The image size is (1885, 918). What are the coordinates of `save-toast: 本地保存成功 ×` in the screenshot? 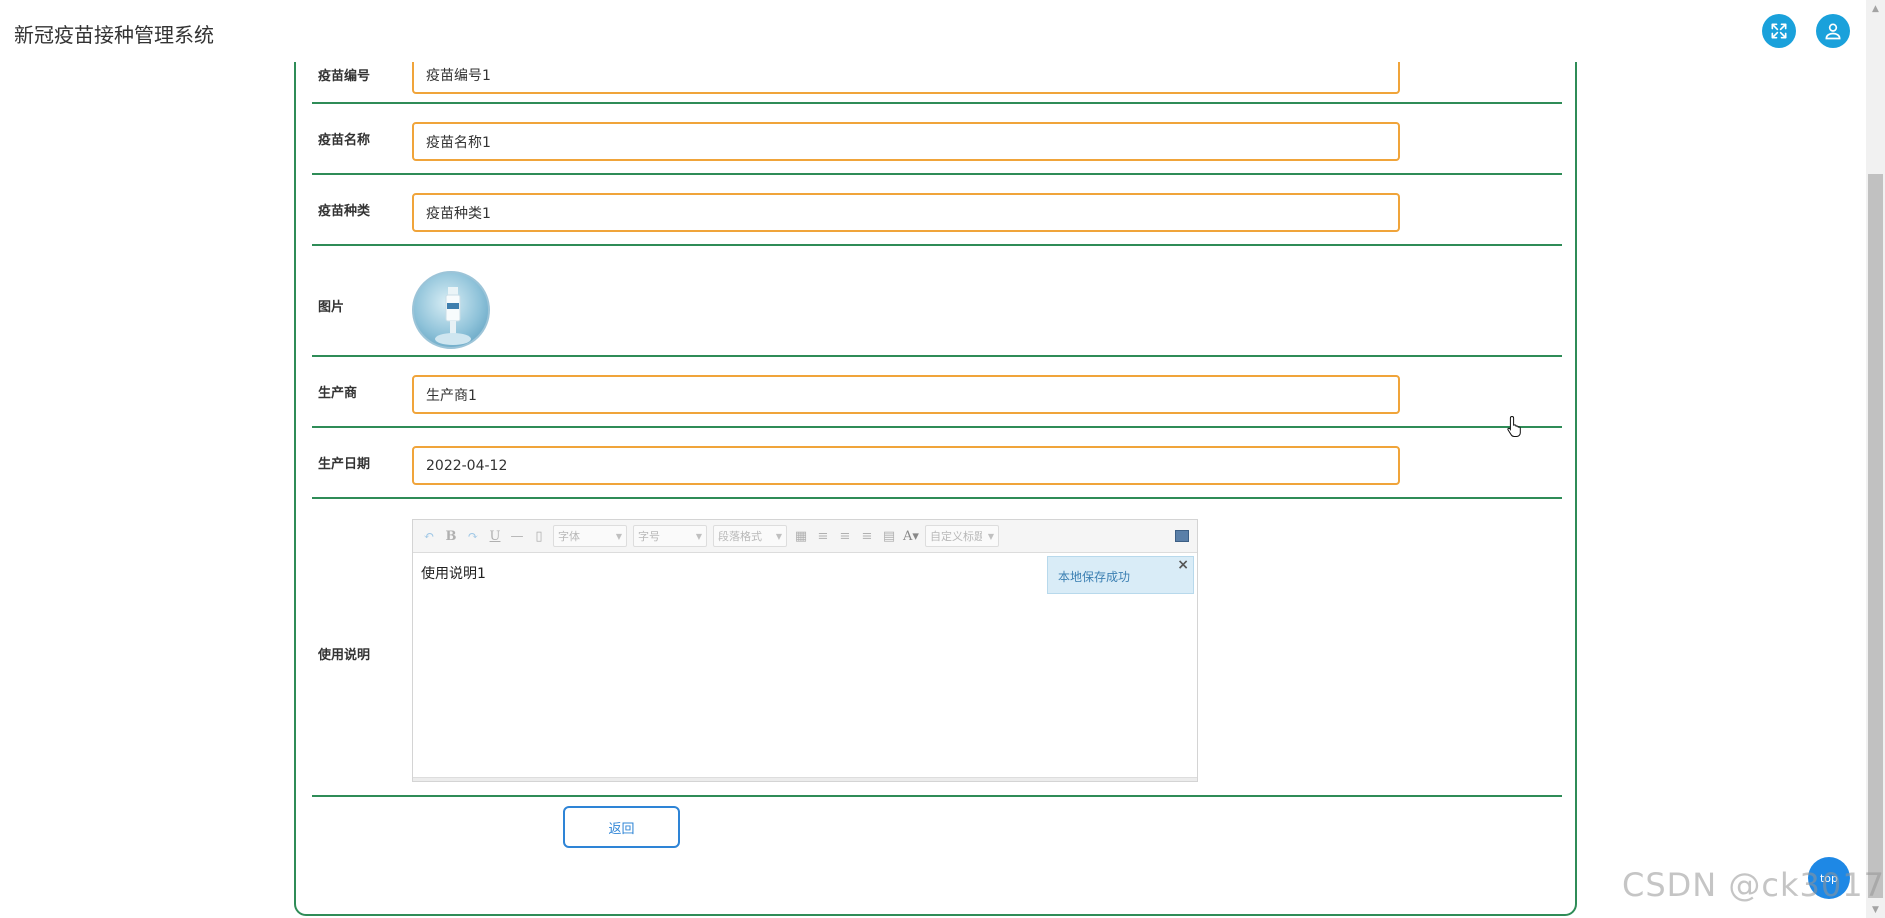 It's located at (1120, 575).